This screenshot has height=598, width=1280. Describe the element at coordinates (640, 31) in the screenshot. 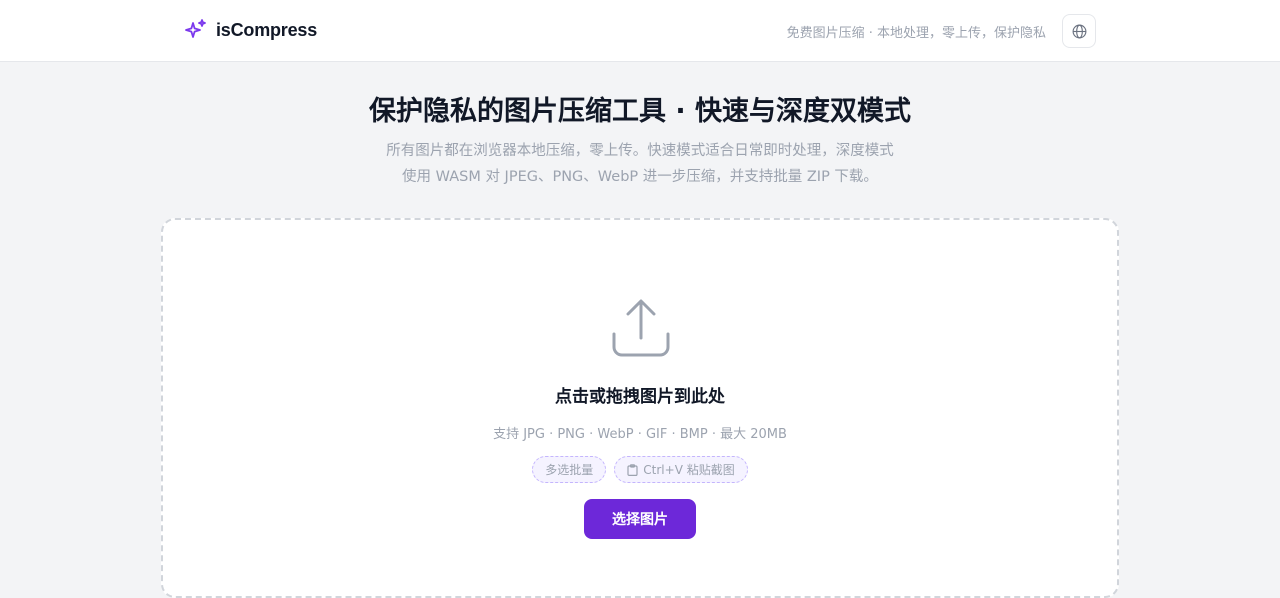

I see `app-header: isCompress 免费图片压缩 · 本地处理，零上传，保护隐私` at that location.